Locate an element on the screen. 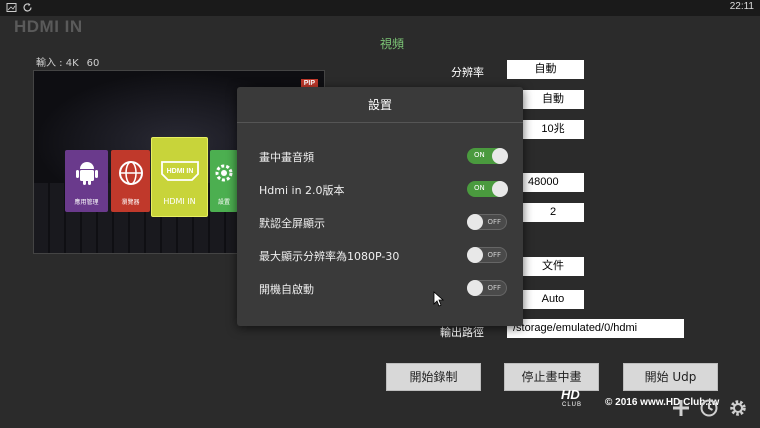  setting-value-4: 48000 is located at coordinates (553, 182).